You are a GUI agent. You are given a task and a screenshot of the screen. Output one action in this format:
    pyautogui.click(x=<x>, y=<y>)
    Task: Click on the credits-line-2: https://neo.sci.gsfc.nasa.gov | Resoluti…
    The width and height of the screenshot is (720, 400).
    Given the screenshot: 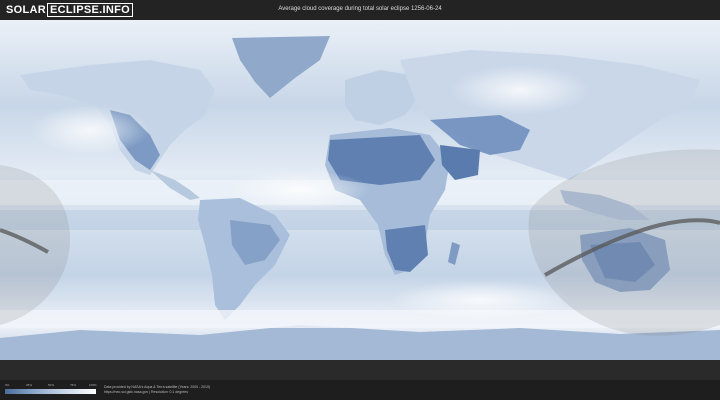 What is the action you would take?
    pyautogui.click(x=146, y=392)
    